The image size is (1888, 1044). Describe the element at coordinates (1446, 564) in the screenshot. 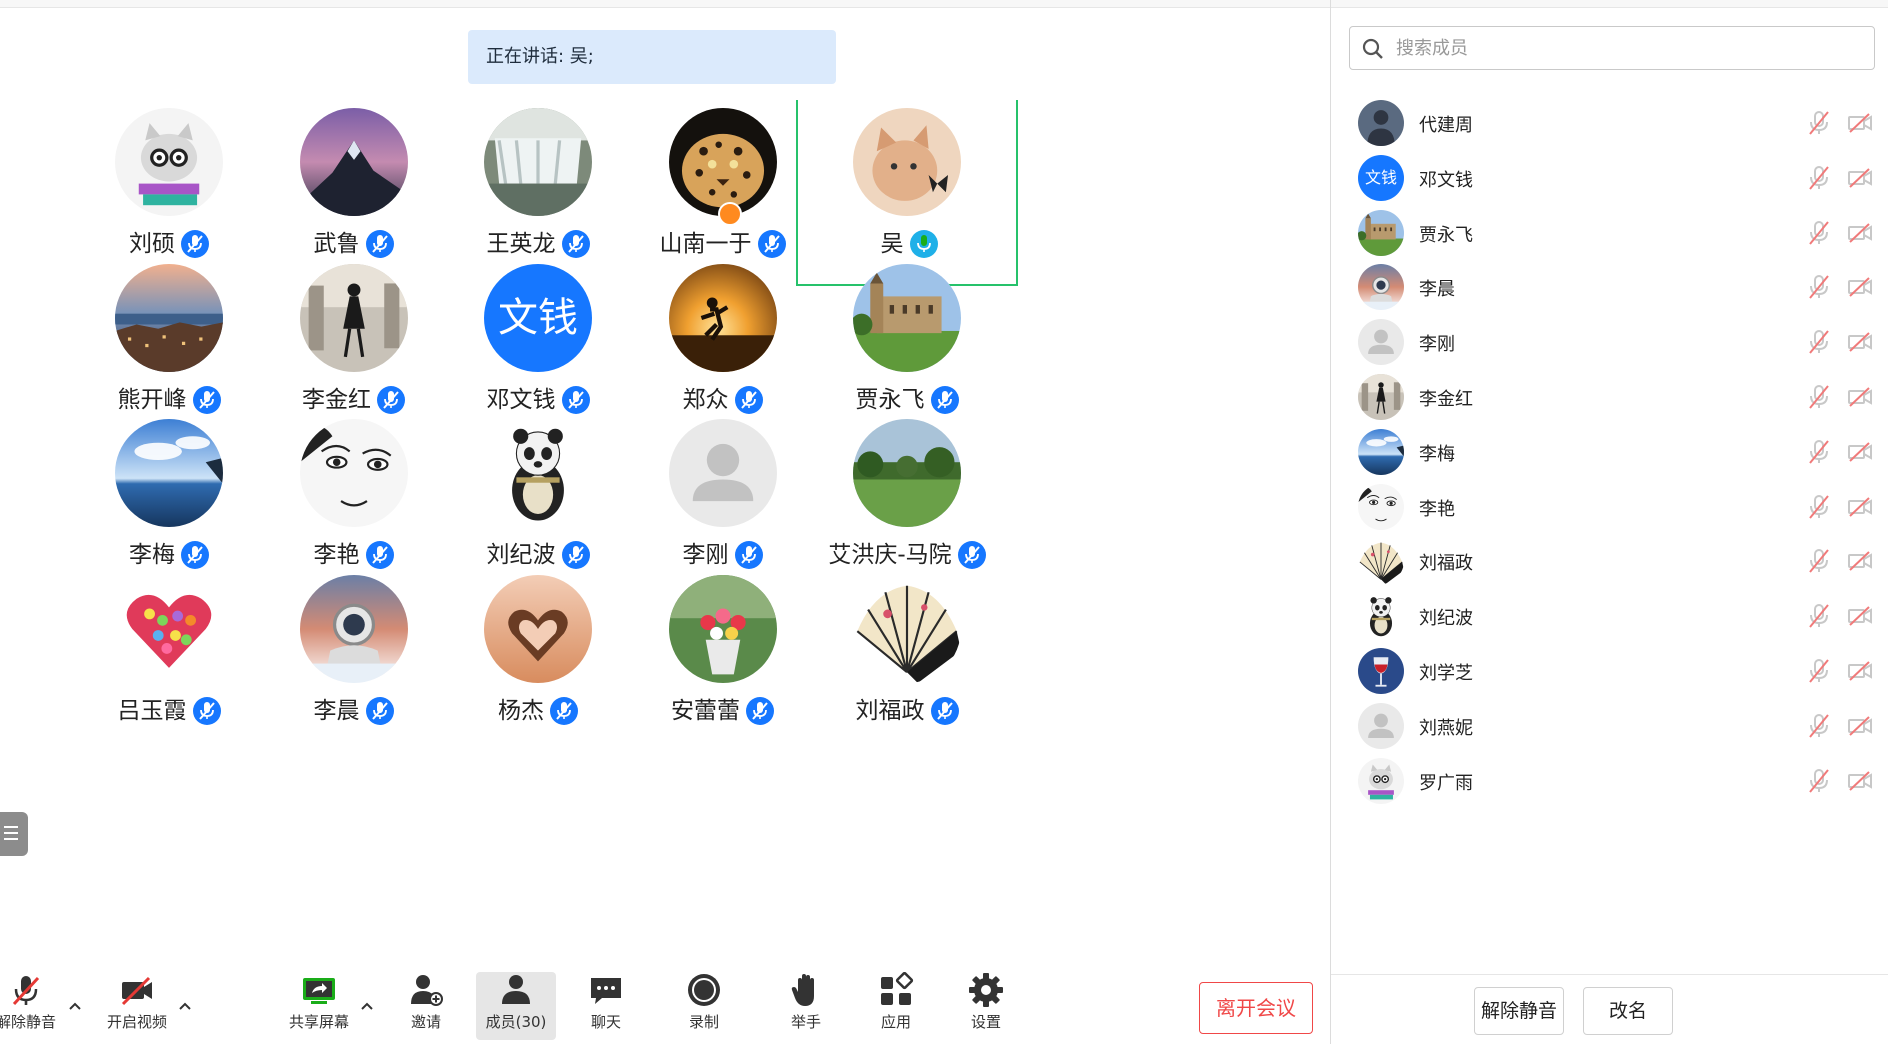

I see `member-name: 刘福政` at that location.